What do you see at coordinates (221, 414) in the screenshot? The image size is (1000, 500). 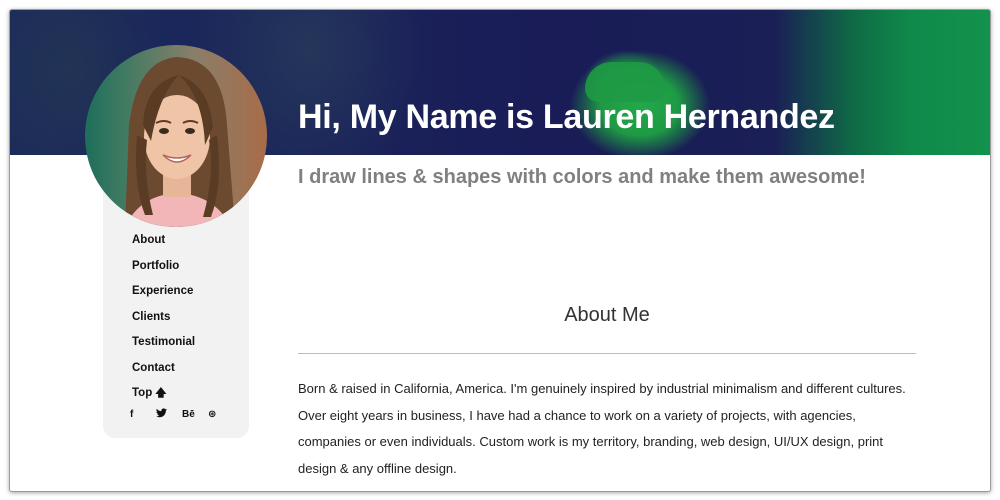 I see `dribbble-icon: ⊛` at bounding box center [221, 414].